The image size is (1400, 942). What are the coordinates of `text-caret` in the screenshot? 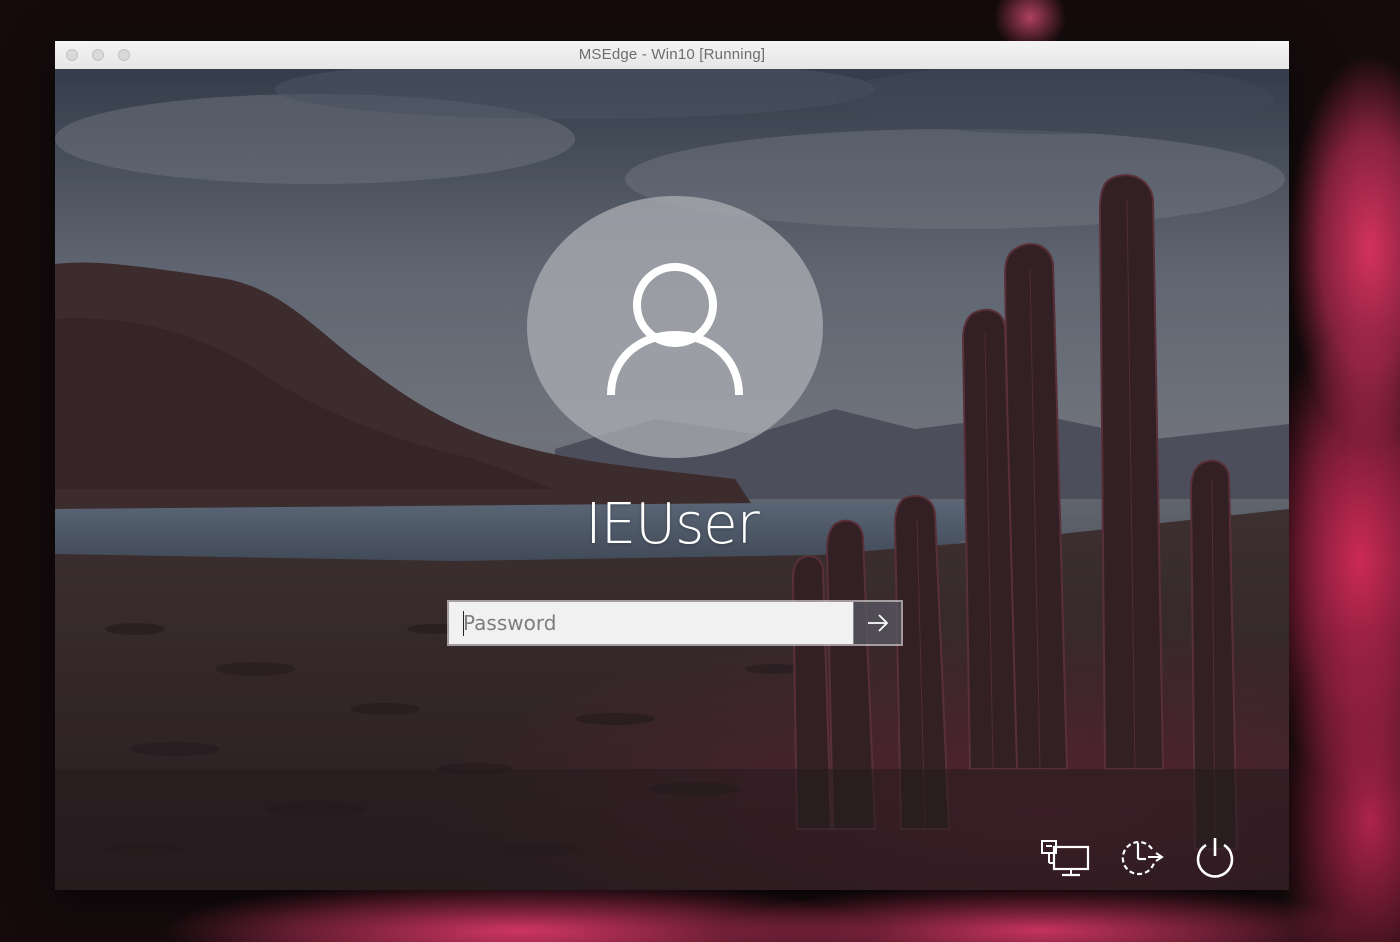 It's located at (463, 623).